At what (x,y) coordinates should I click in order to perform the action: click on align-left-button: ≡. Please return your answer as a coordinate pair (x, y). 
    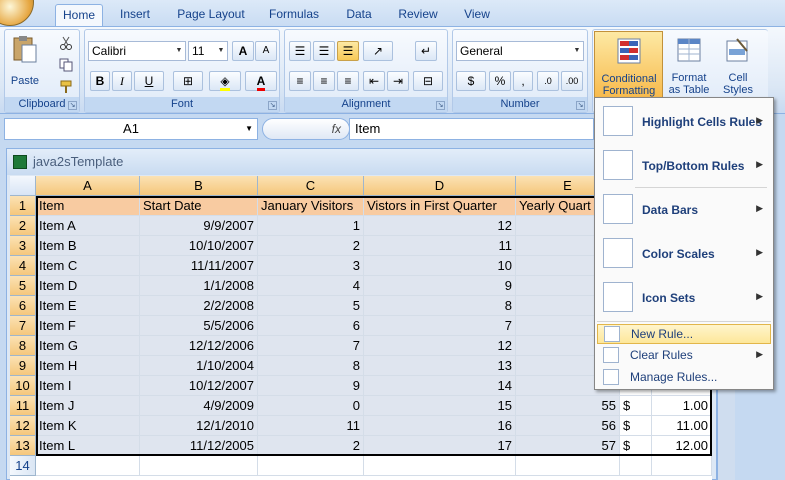
    Looking at the image, I should click on (300, 81).